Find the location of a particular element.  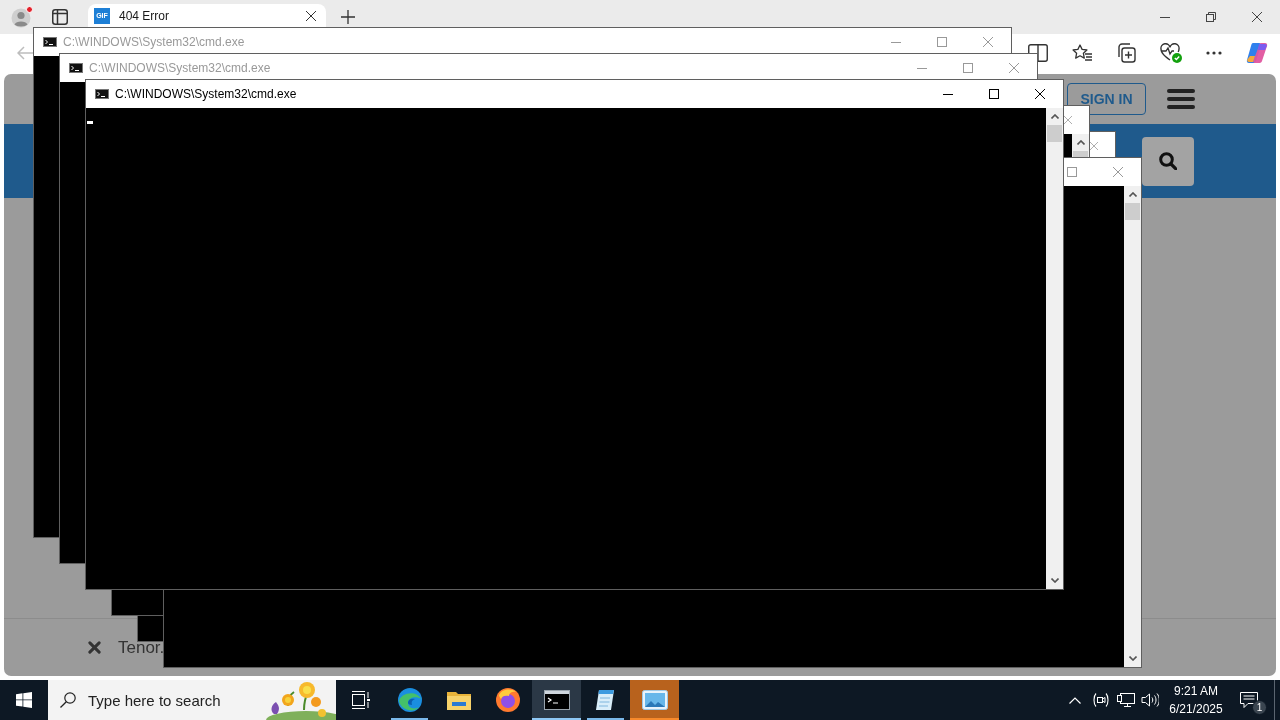

collections-icon is located at coordinates (1126, 53).